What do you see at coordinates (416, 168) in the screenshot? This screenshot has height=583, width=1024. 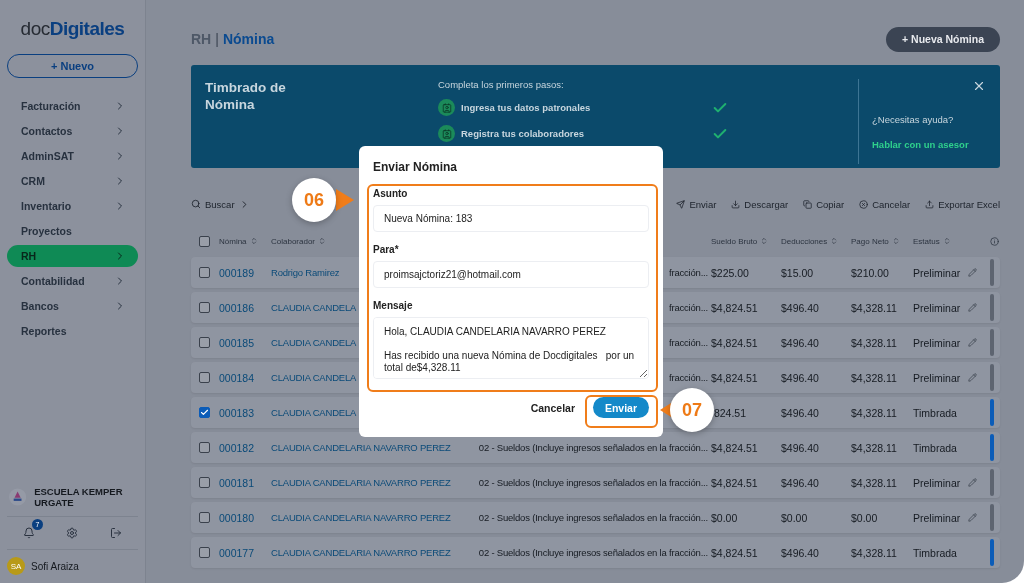 I see `dialog-title: Enviar Nómina` at bounding box center [416, 168].